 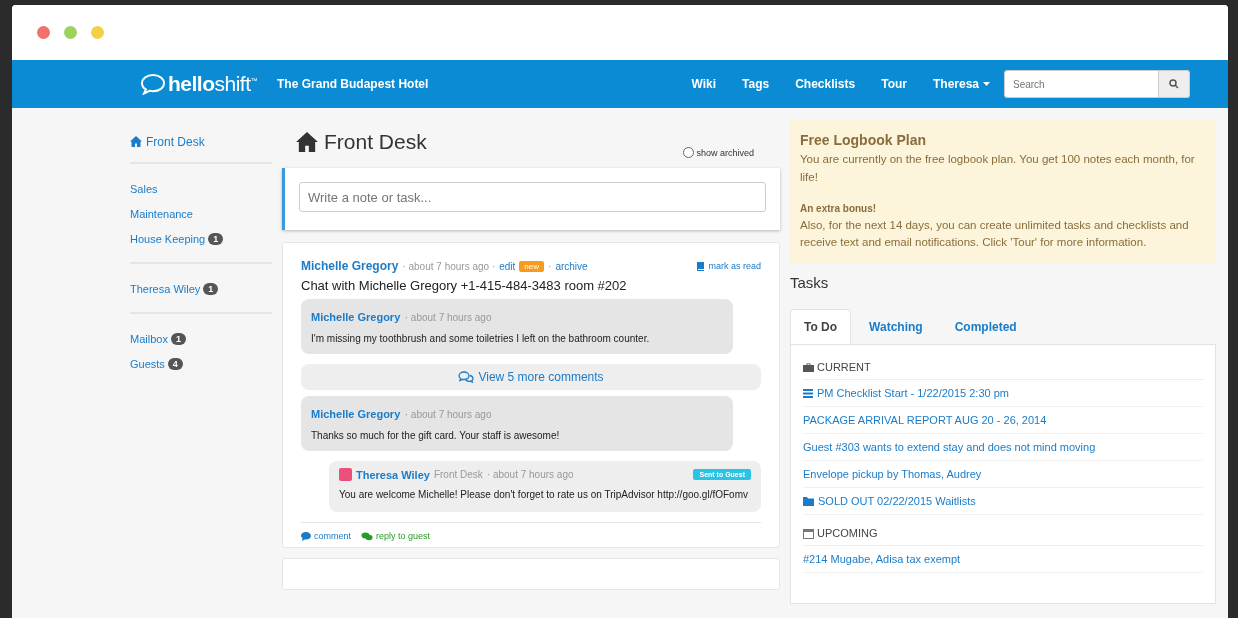 What do you see at coordinates (544, 495) in the screenshot?
I see `reply-text: You are welcome Michelle! Please don't forget to rate us on TripAdvisor http://goo.gl/fOFomv` at bounding box center [544, 495].